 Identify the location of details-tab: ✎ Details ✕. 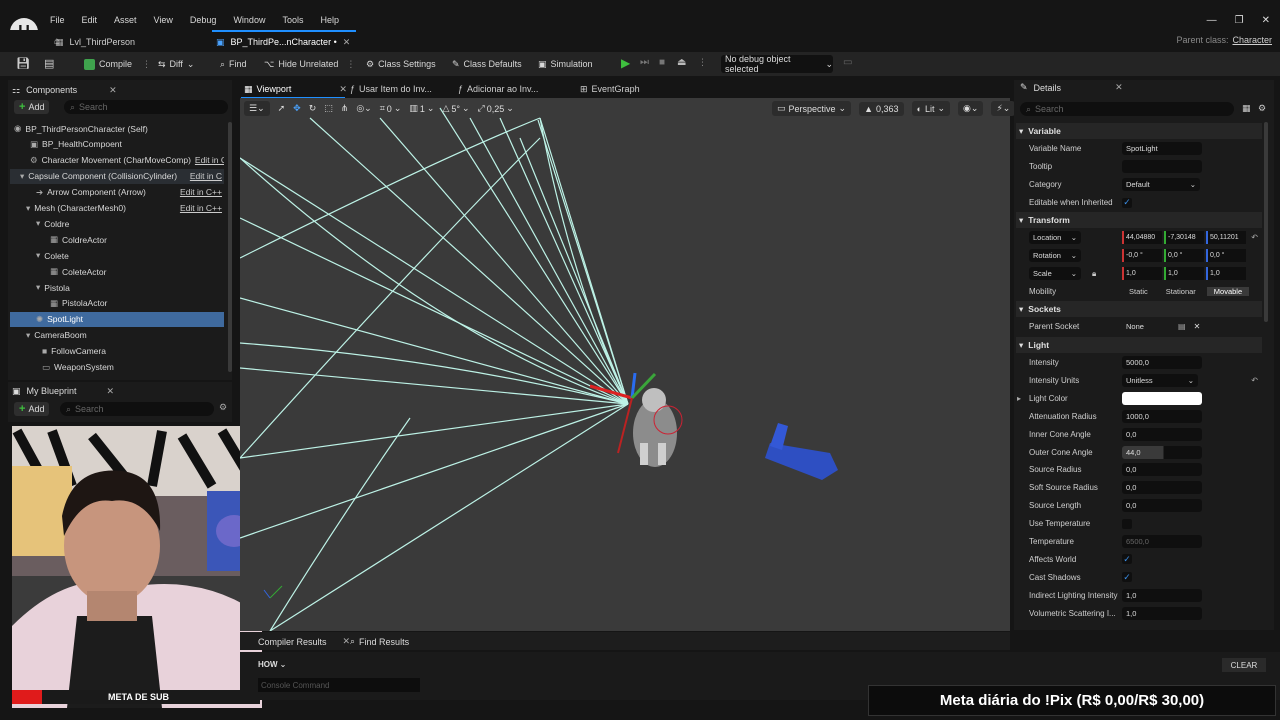
(1071, 87).